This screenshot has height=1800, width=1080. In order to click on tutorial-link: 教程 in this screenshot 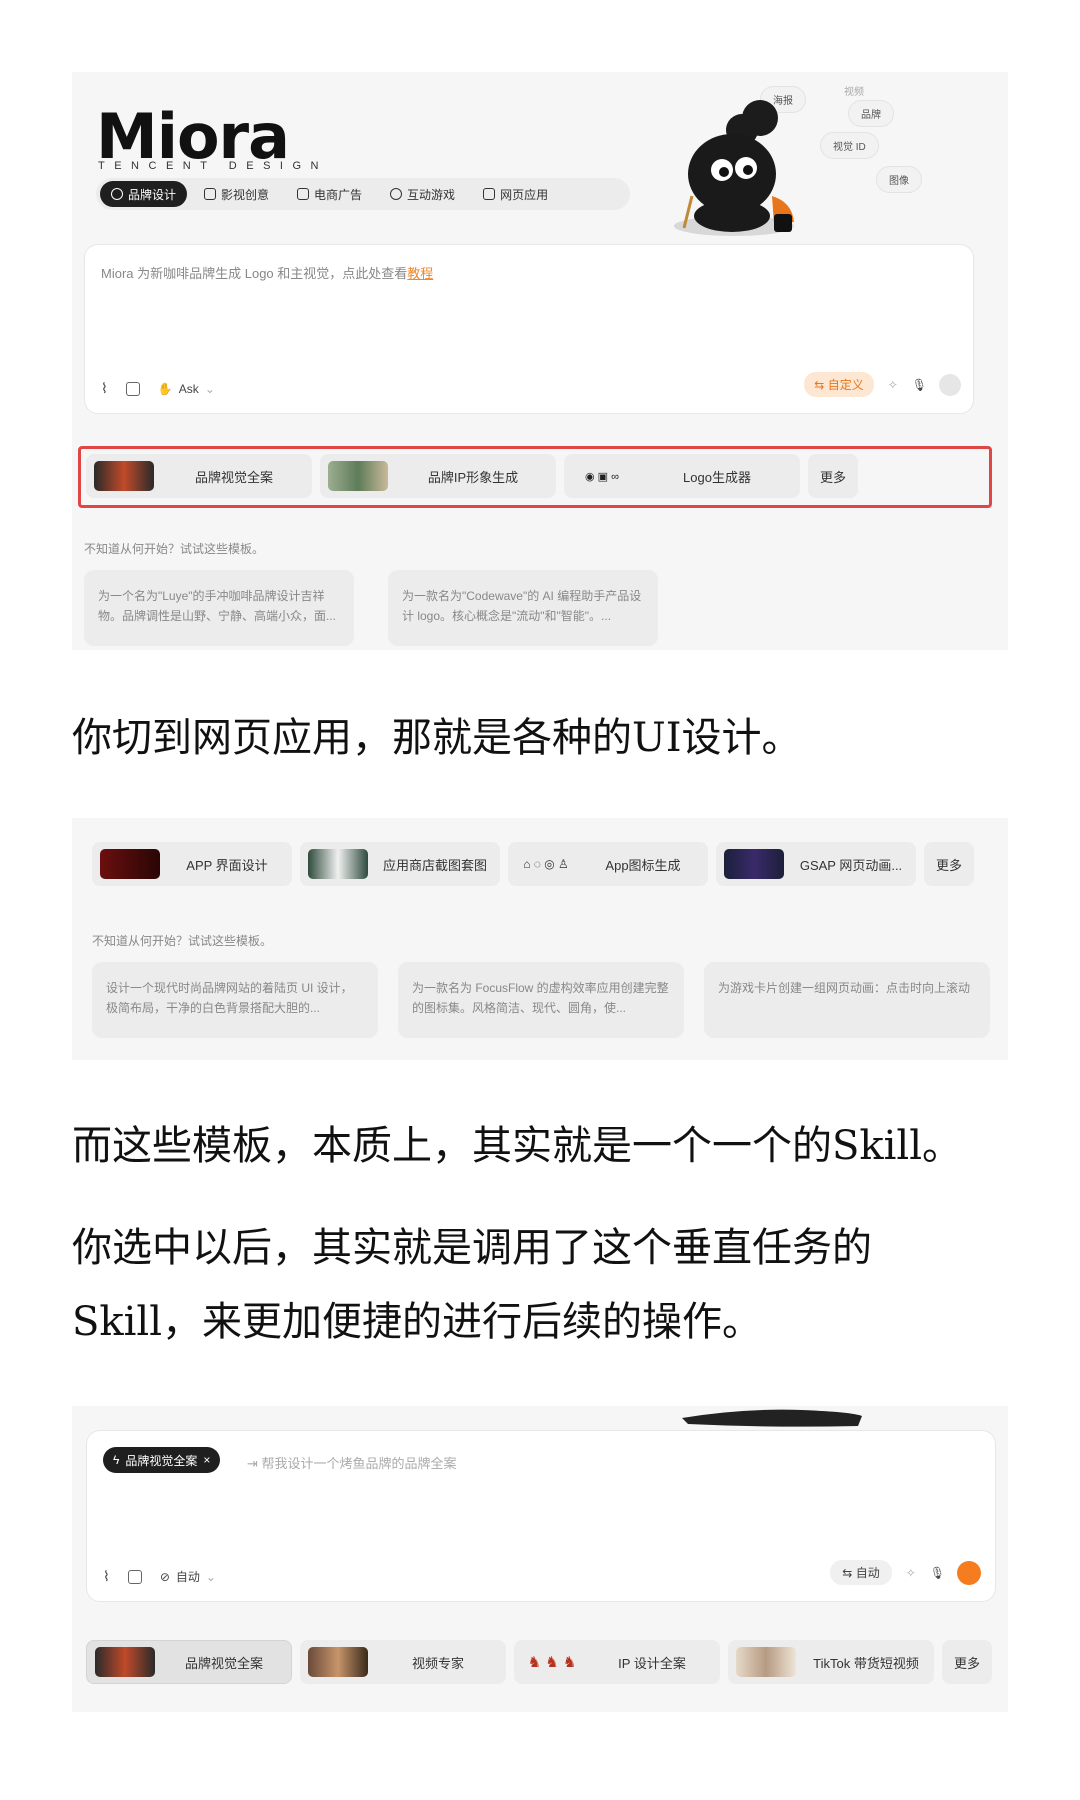, I will do `click(420, 273)`.